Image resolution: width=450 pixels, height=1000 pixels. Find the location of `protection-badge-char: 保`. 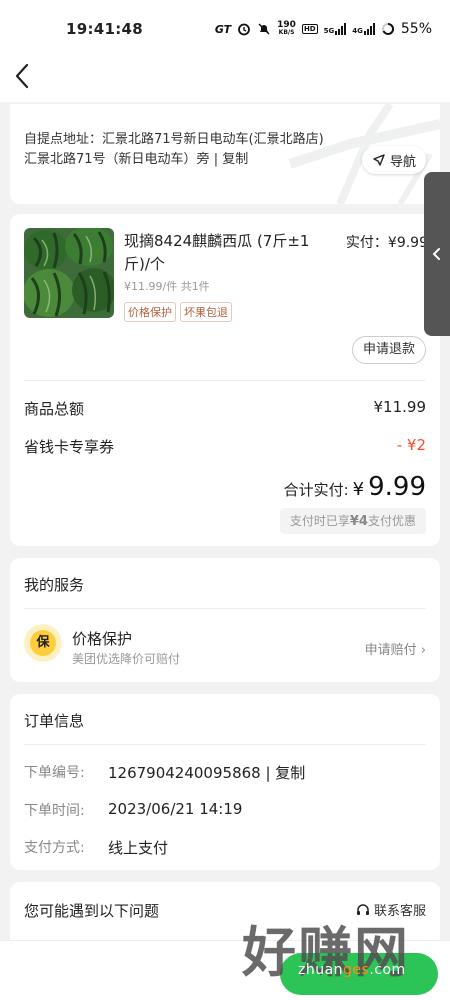

protection-badge-char: 保 is located at coordinates (43, 643).